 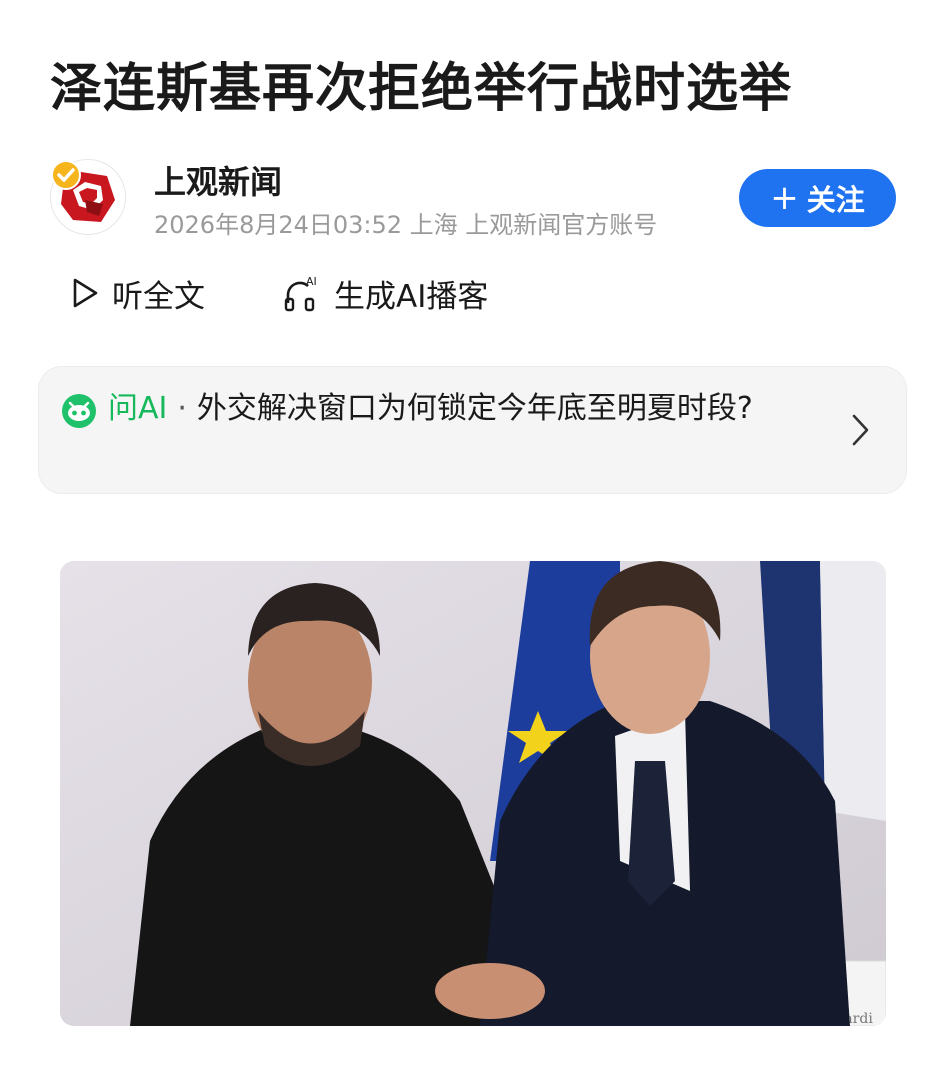 What do you see at coordinates (853, 691) in the screenshot?
I see `french-flag-white` at bounding box center [853, 691].